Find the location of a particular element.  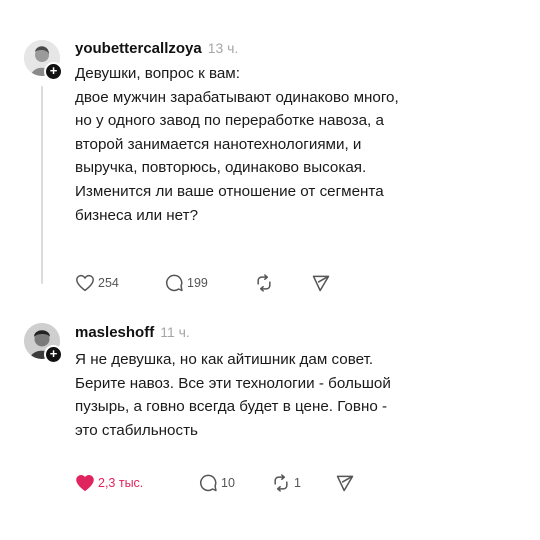

username: masleshoff is located at coordinates (114, 332).